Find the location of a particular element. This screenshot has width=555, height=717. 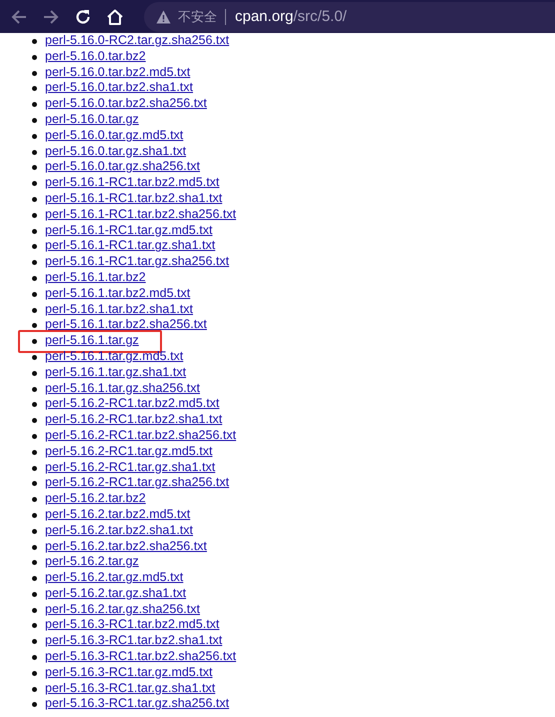

file-link: perl-5.16.0.tar.gz.sha256.txt is located at coordinates (122, 167).